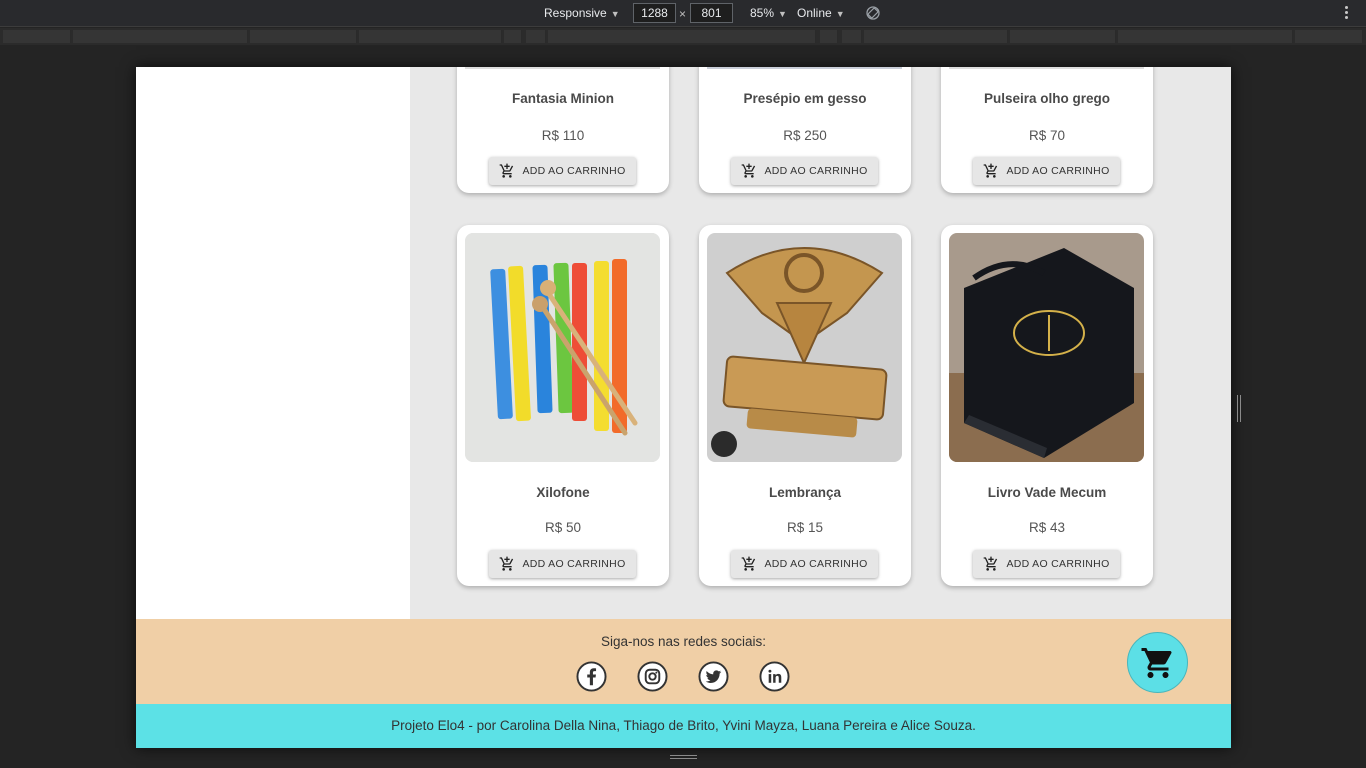 The height and width of the screenshot is (768, 1366). I want to click on rotate-icon, so click(873, 13).